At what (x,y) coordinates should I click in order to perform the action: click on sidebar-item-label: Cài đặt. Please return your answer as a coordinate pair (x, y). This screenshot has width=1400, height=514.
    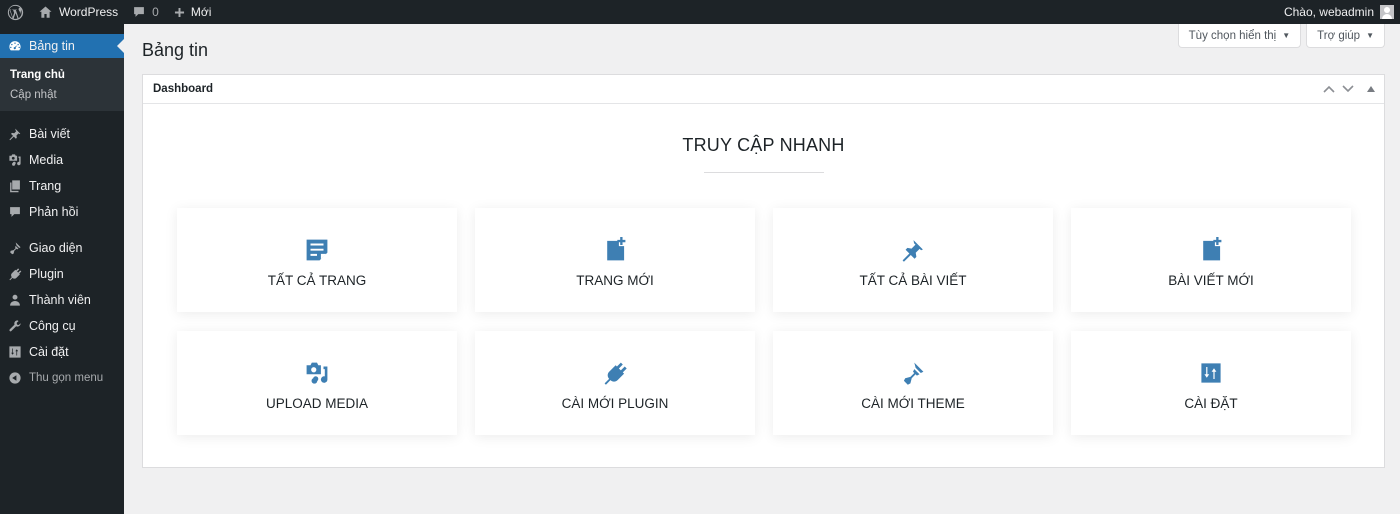
    Looking at the image, I should click on (49, 352).